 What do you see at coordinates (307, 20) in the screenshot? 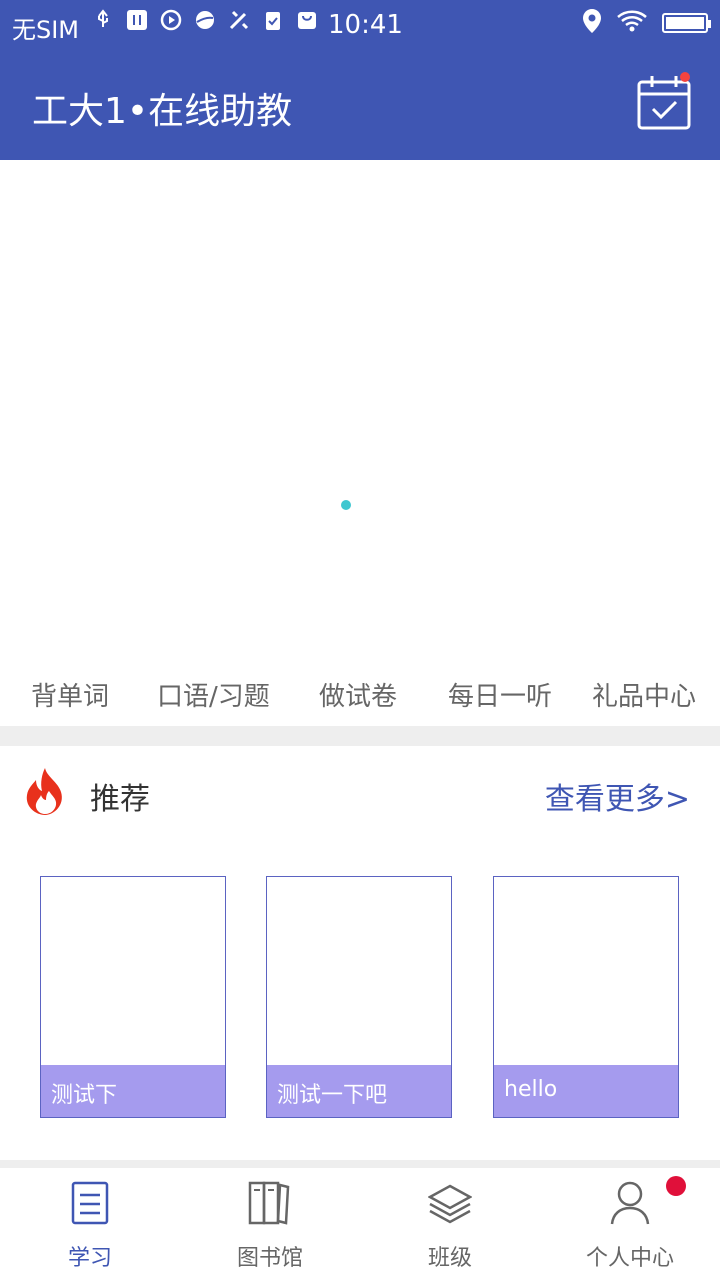
I see `bag-icon` at bounding box center [307, 20].